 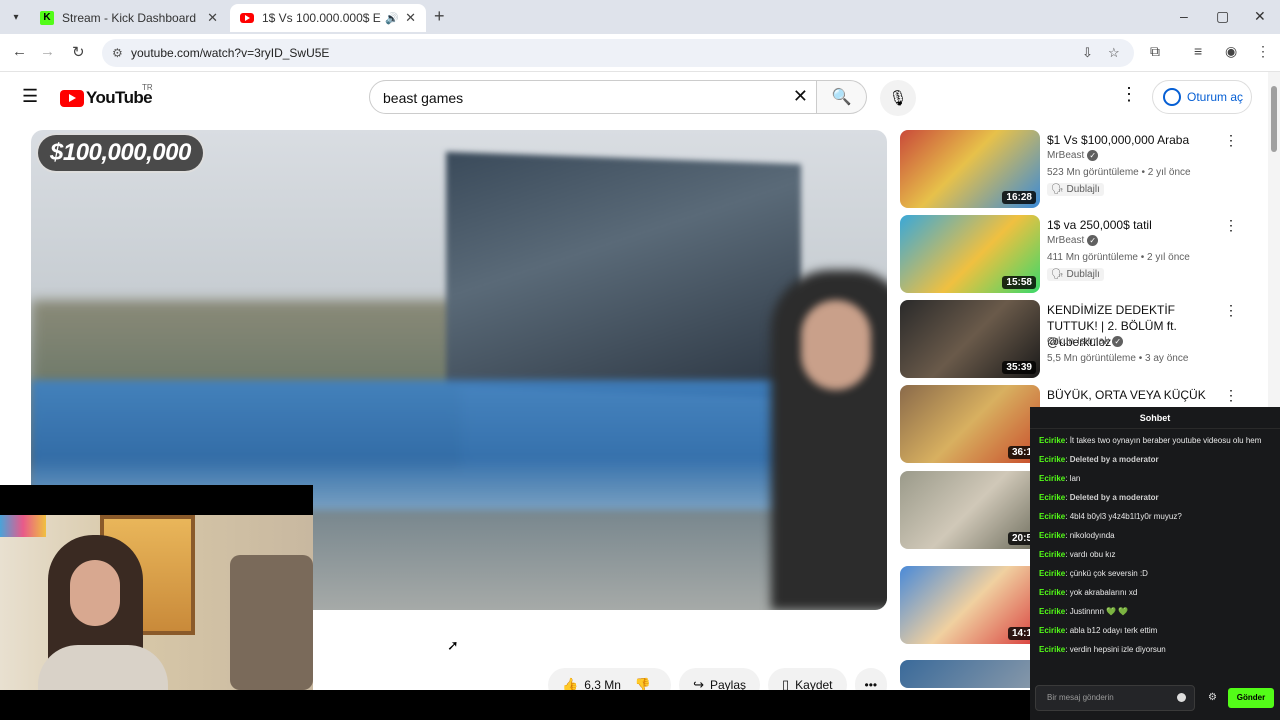 What do you see at coordinates (453, 645) in the screenshot?
I see `mouse-cursor-icon: ➚` at bounding box center [453, 645].